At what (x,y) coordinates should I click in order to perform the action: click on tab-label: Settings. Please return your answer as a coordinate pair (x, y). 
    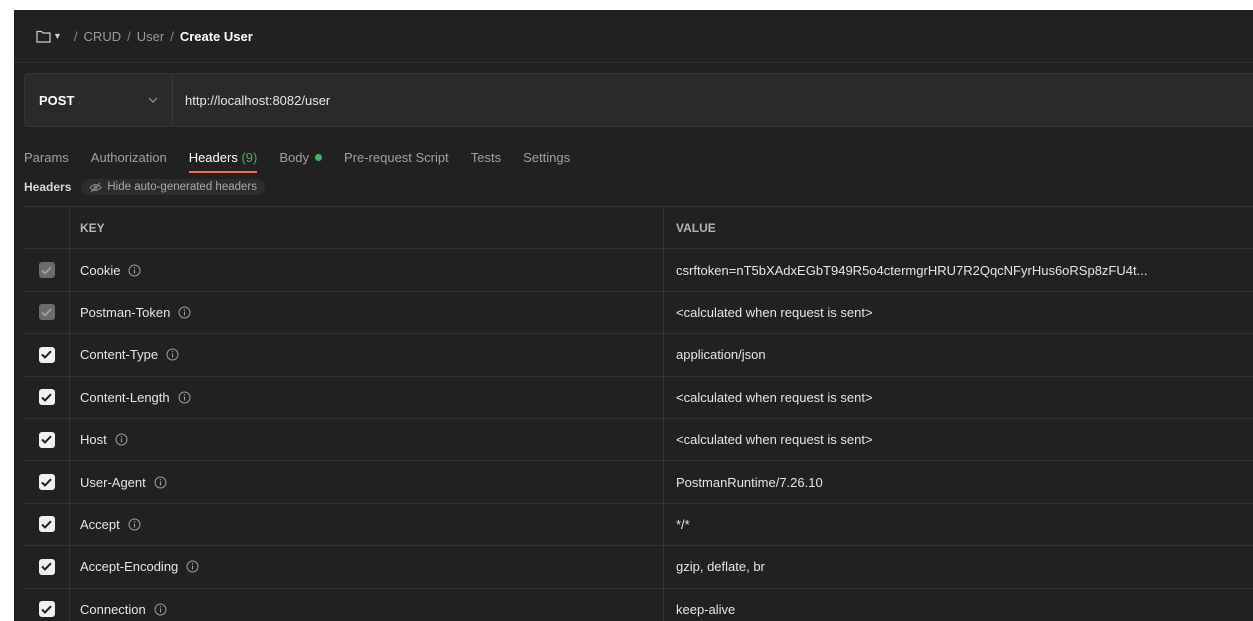
    Looking at the image, I should click on (547, 157).